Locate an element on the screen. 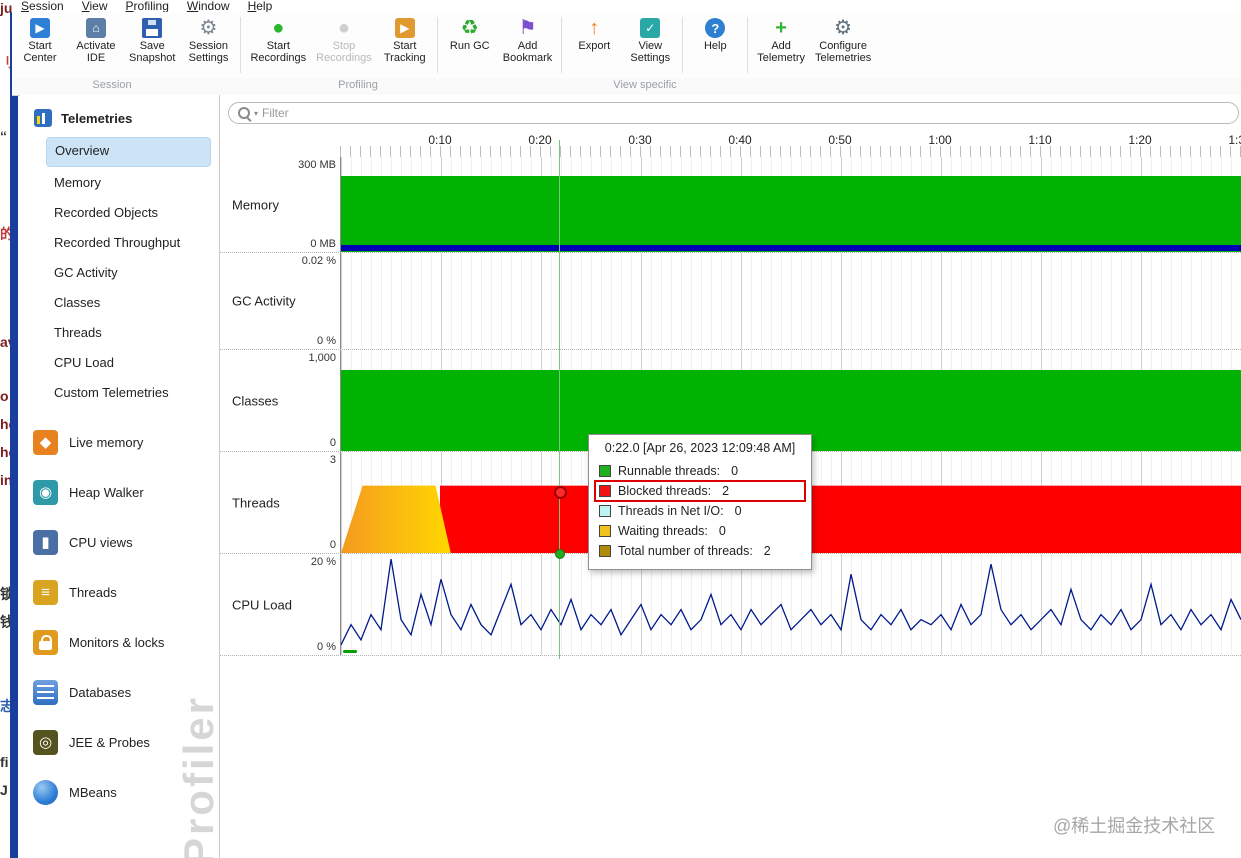 This screenshot has width=1241, height=858. sidebar-section-threads: ≡ Threads is located at coordinates (119, 592).